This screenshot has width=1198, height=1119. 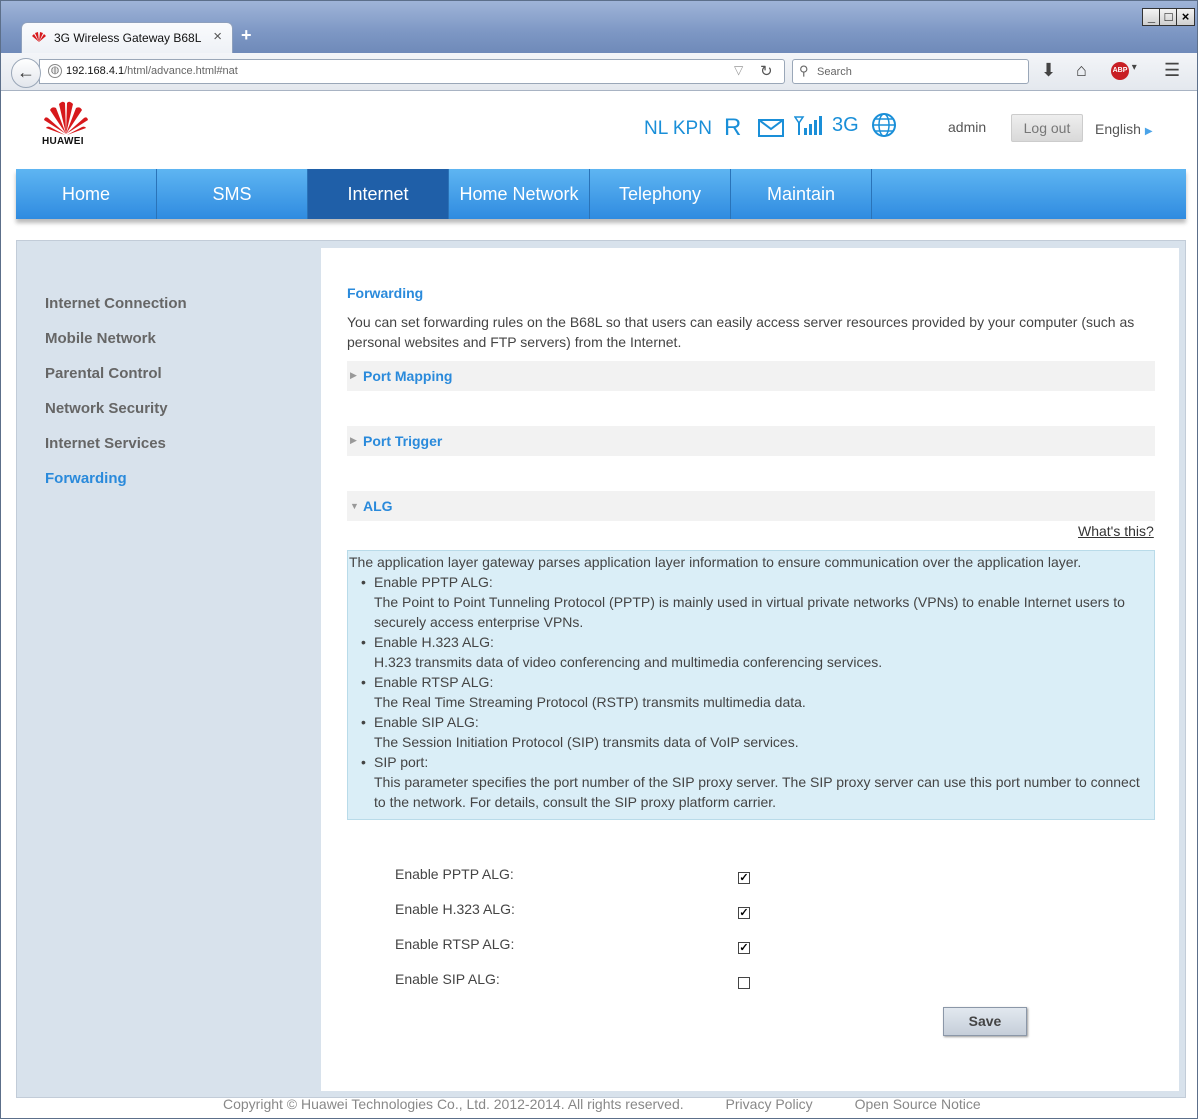 I want to click on h323-alg-checkbox: ✓, so click(x=744, y=913).